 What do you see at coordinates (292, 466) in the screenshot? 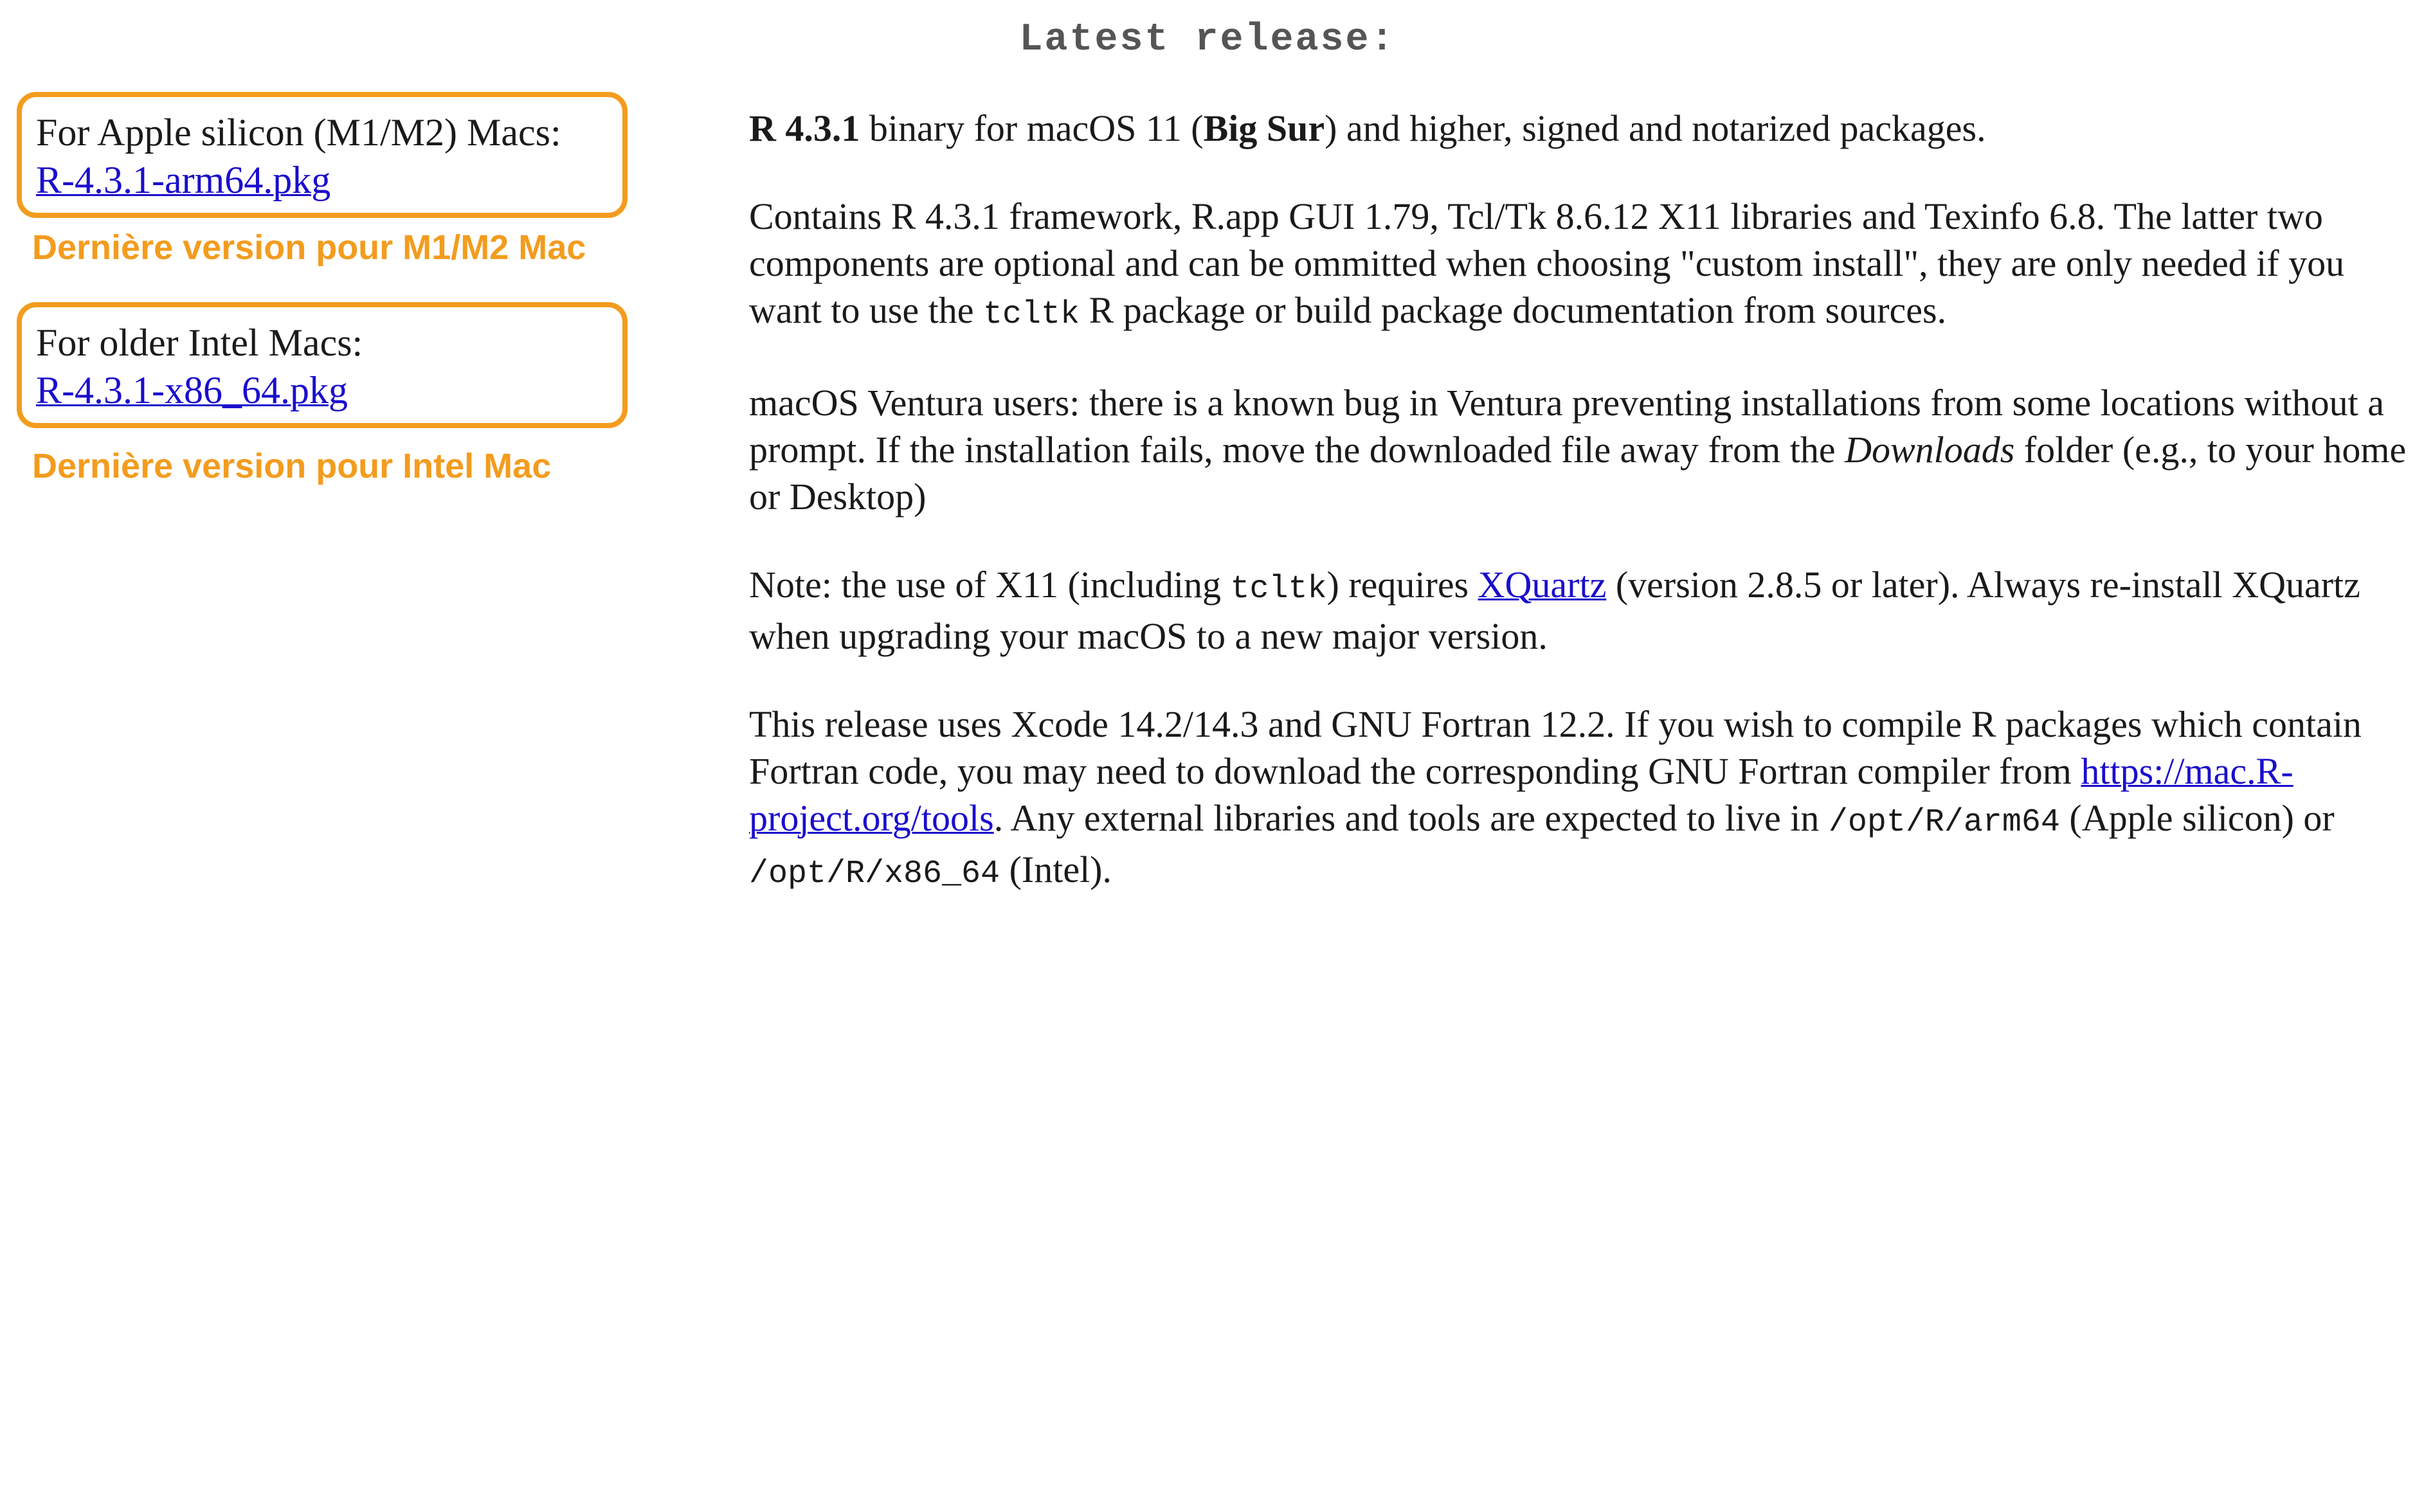
I see `annotation-x86: Dernière version pour Intel Mac` at bounding box center [292, 466].